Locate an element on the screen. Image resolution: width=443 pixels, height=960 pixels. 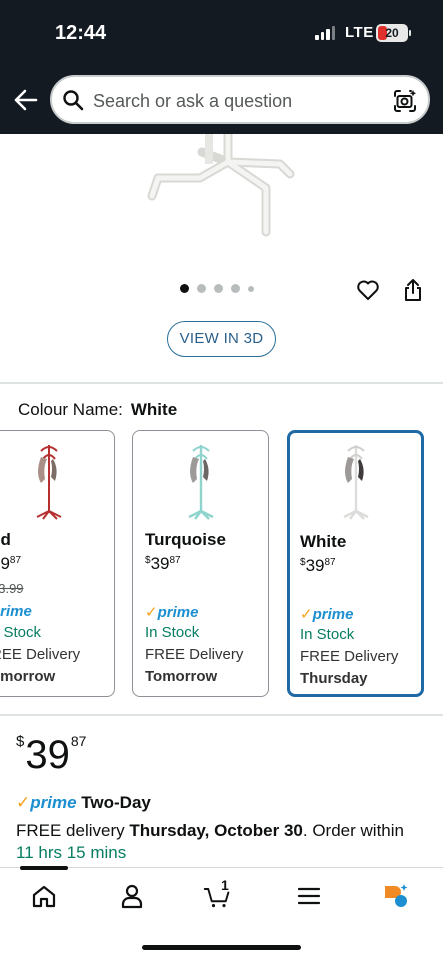
colour-option-name: ed is located at coordinates (5, 539).